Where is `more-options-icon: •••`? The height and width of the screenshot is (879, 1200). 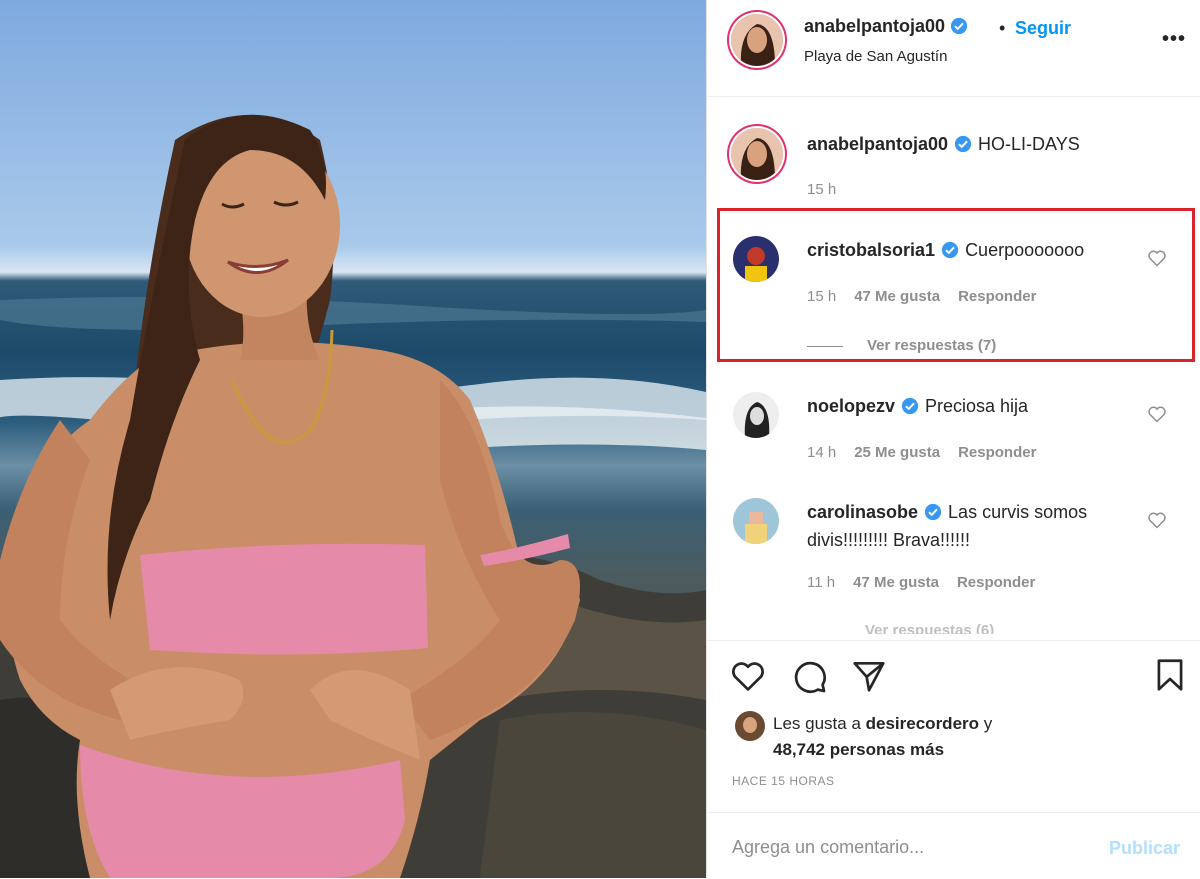
more-options-icon: ••• is located at coordinates (1174, 39).